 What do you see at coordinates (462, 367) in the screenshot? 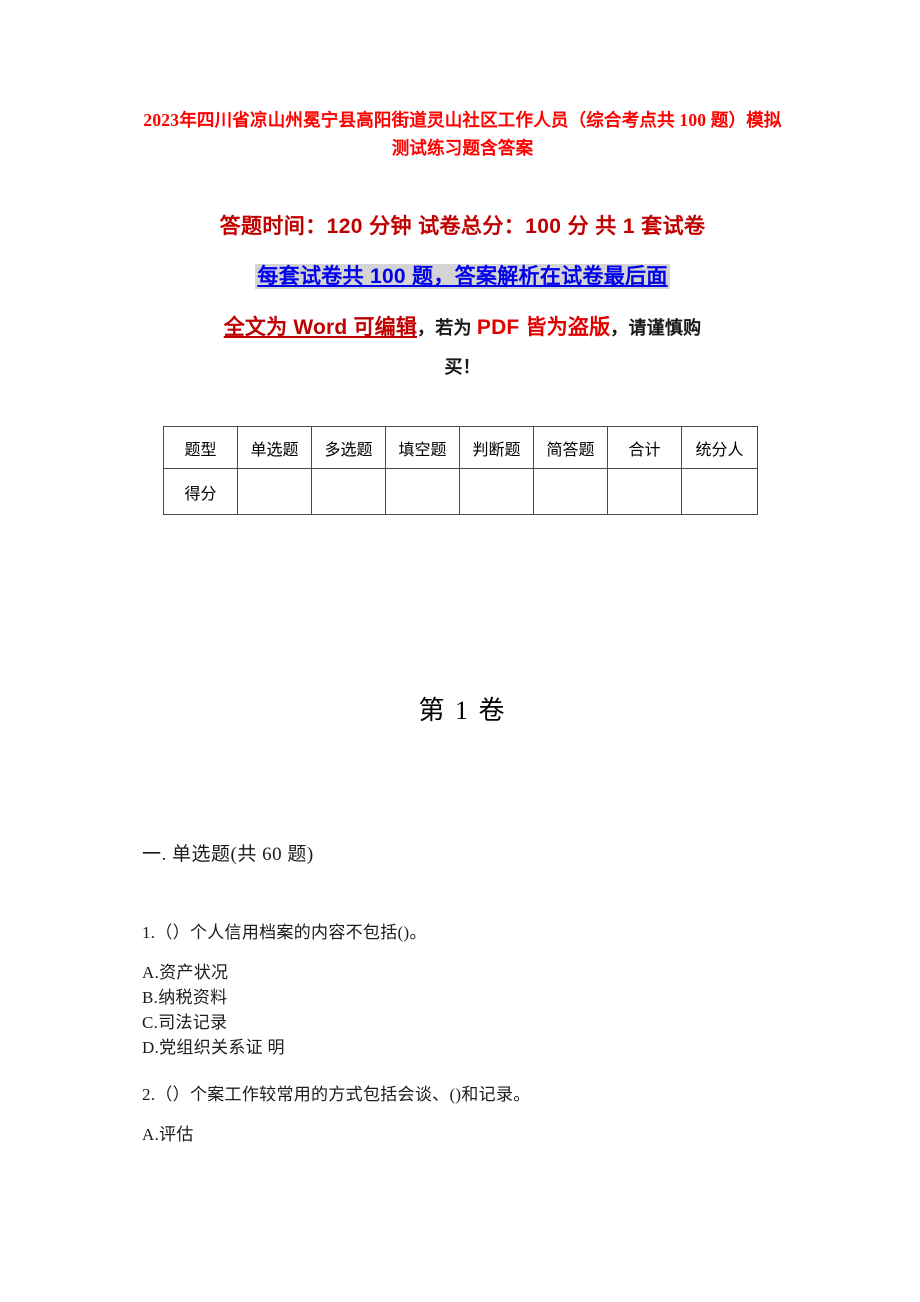
I see `notice-line-2: 买！` at bounding box center [462, 367].